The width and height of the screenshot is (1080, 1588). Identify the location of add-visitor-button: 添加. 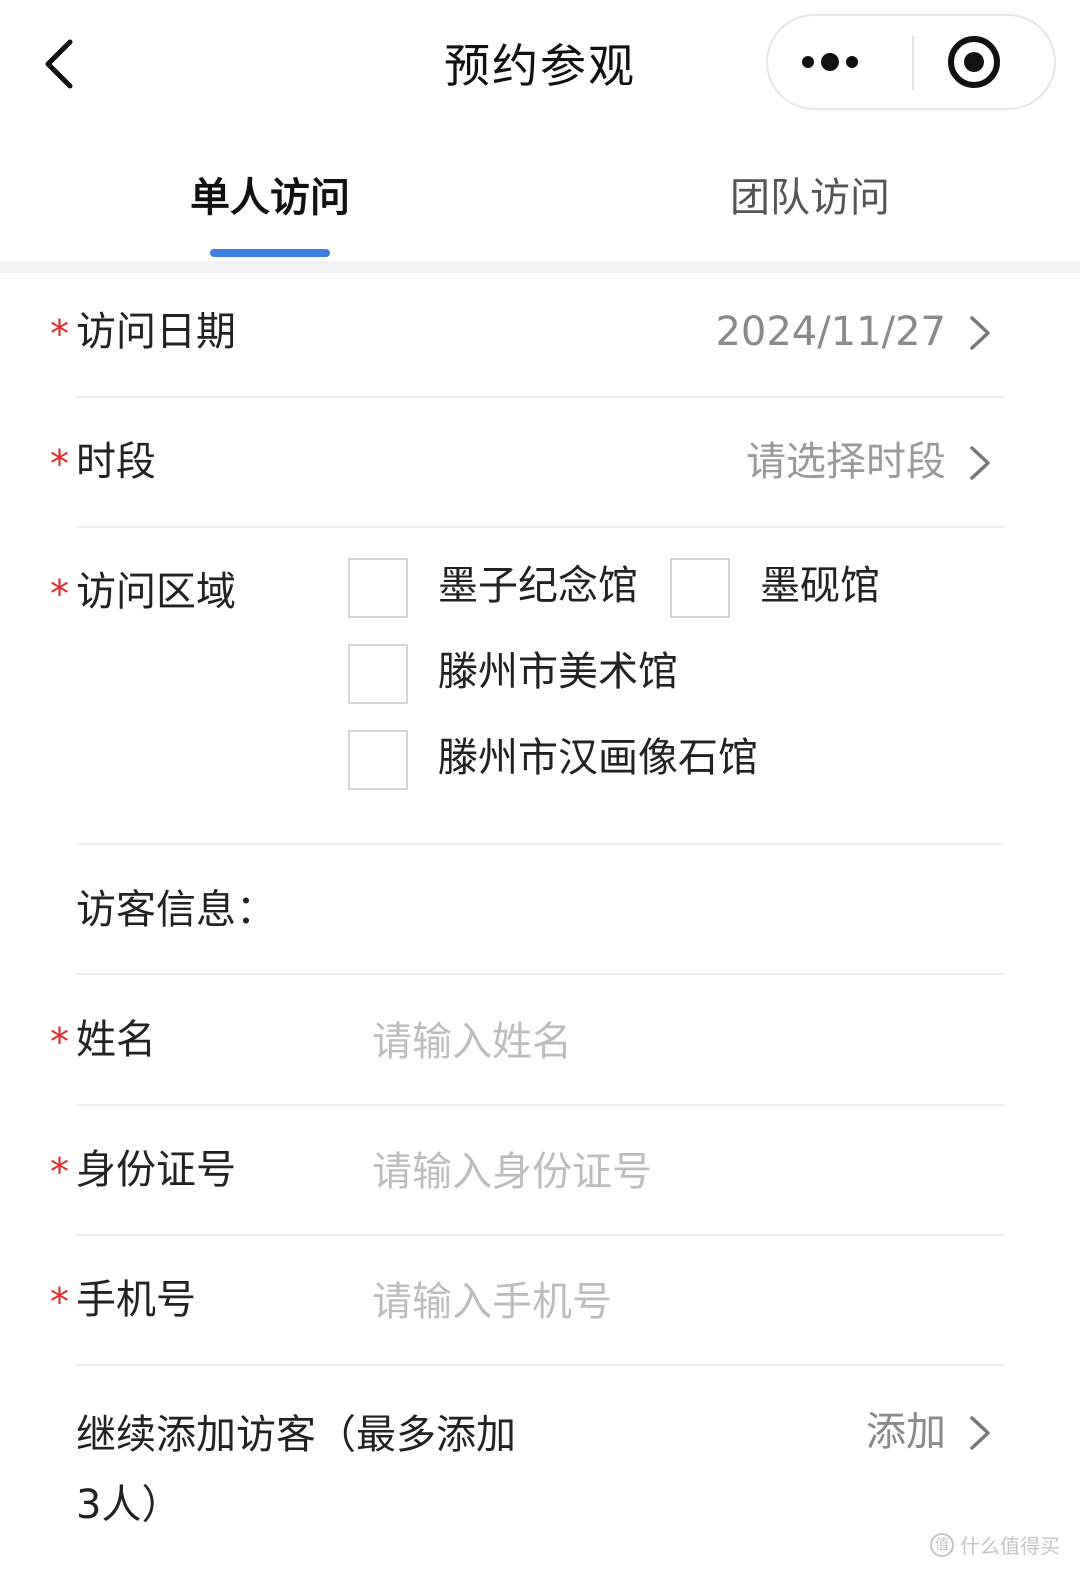
(906, 1432).